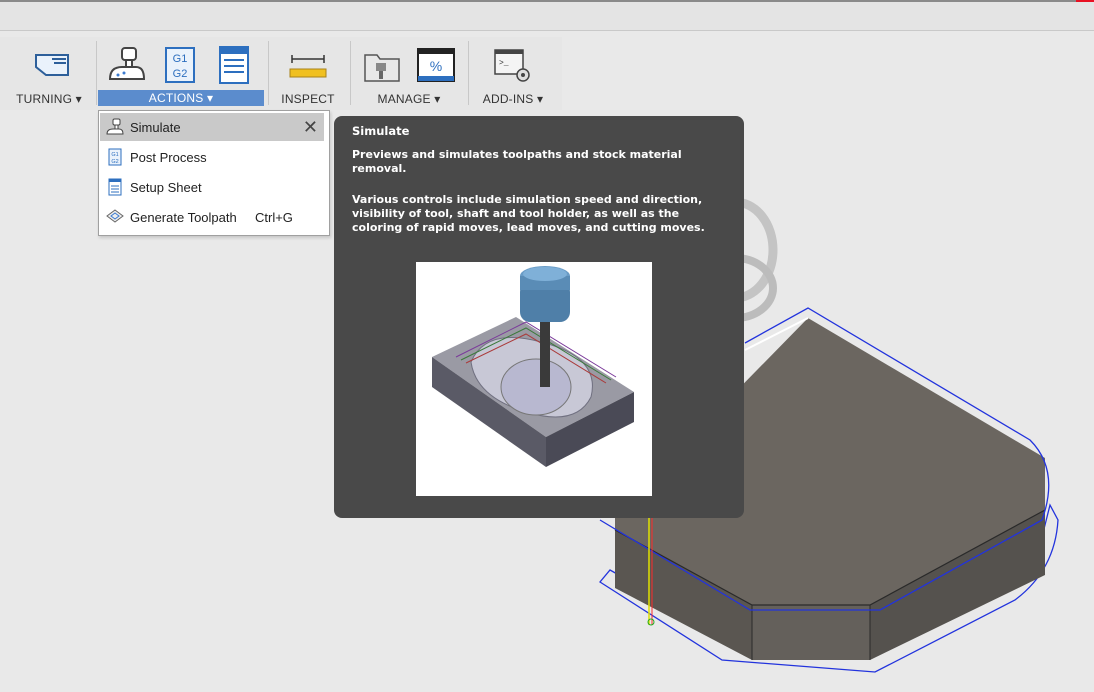 This screenshot has height=692, width=1094. What do you see at coordinates (308, 66) in the screenshot?
I see `ruler-icon` at bounding box center [308, 66].